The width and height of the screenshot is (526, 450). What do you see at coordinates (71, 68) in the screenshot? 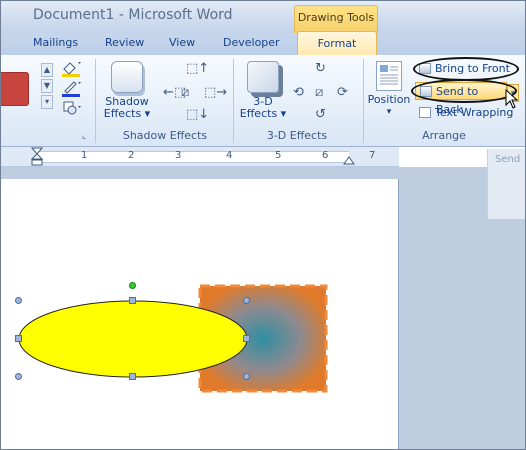
I see `shape-fill-icon` at bounding box center [71, 68].